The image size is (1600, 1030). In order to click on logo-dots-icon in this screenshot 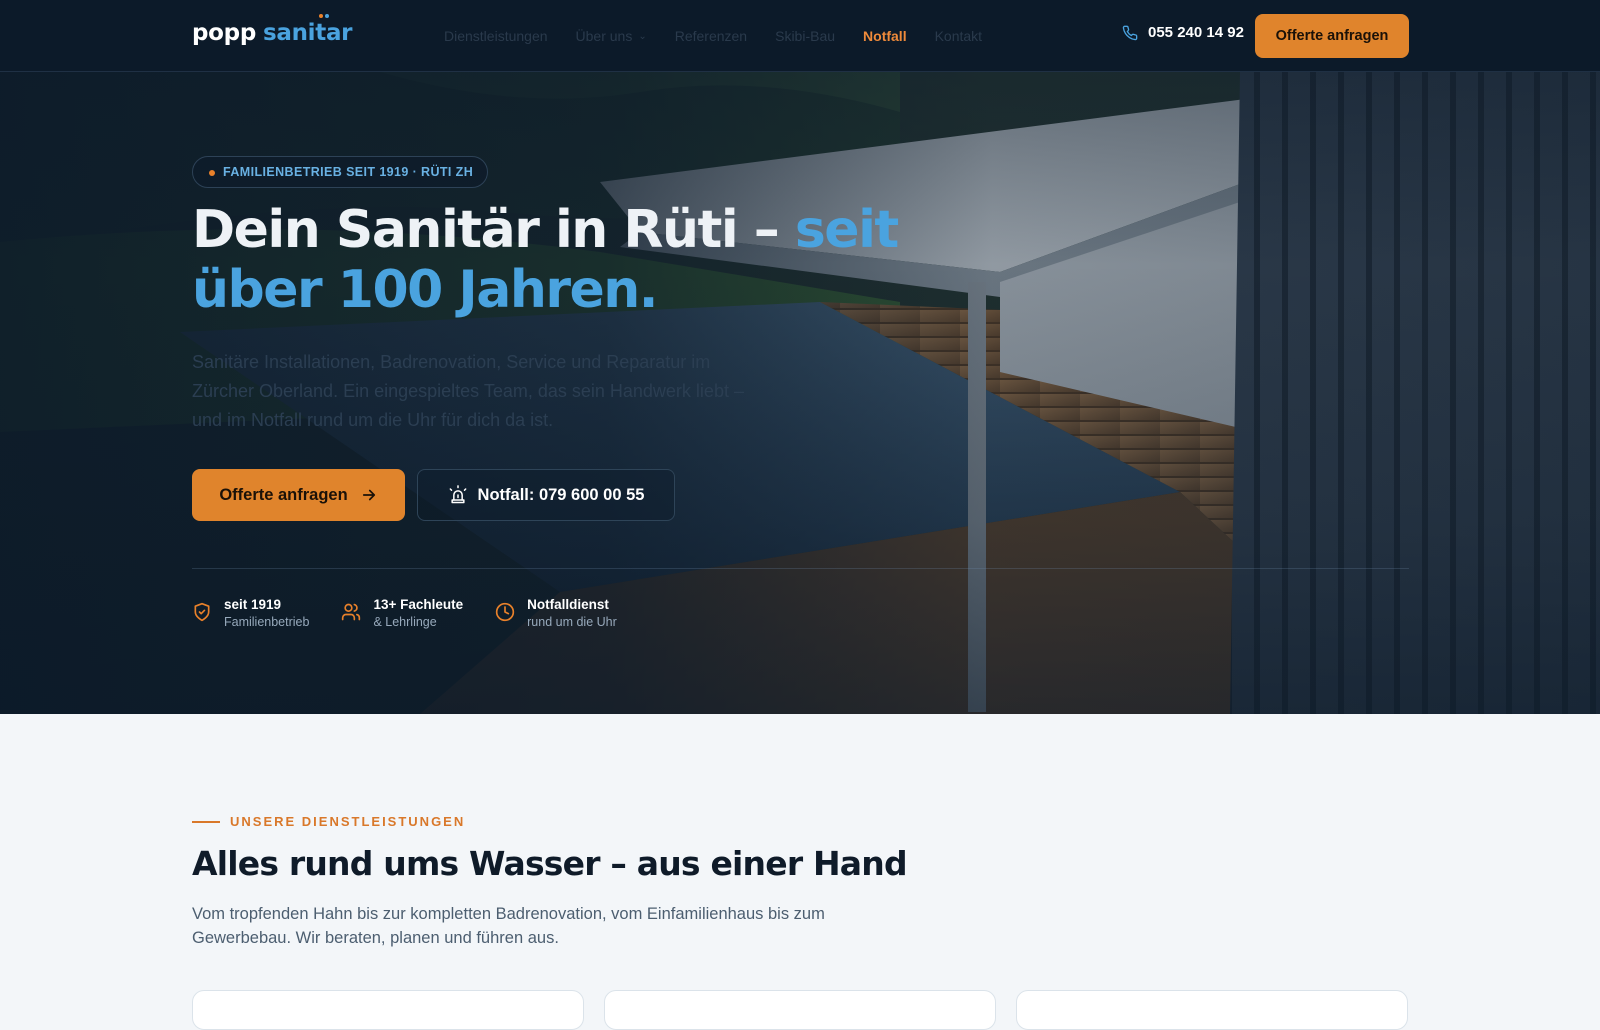, I will do `click(325, 16)`.